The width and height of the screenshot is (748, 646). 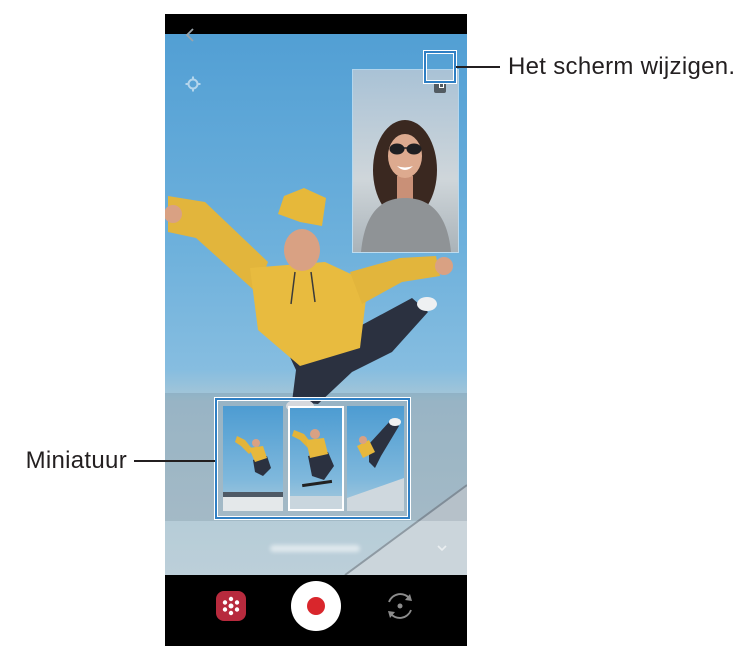 I want to click on effects-icon, so click(x=231, y=606).